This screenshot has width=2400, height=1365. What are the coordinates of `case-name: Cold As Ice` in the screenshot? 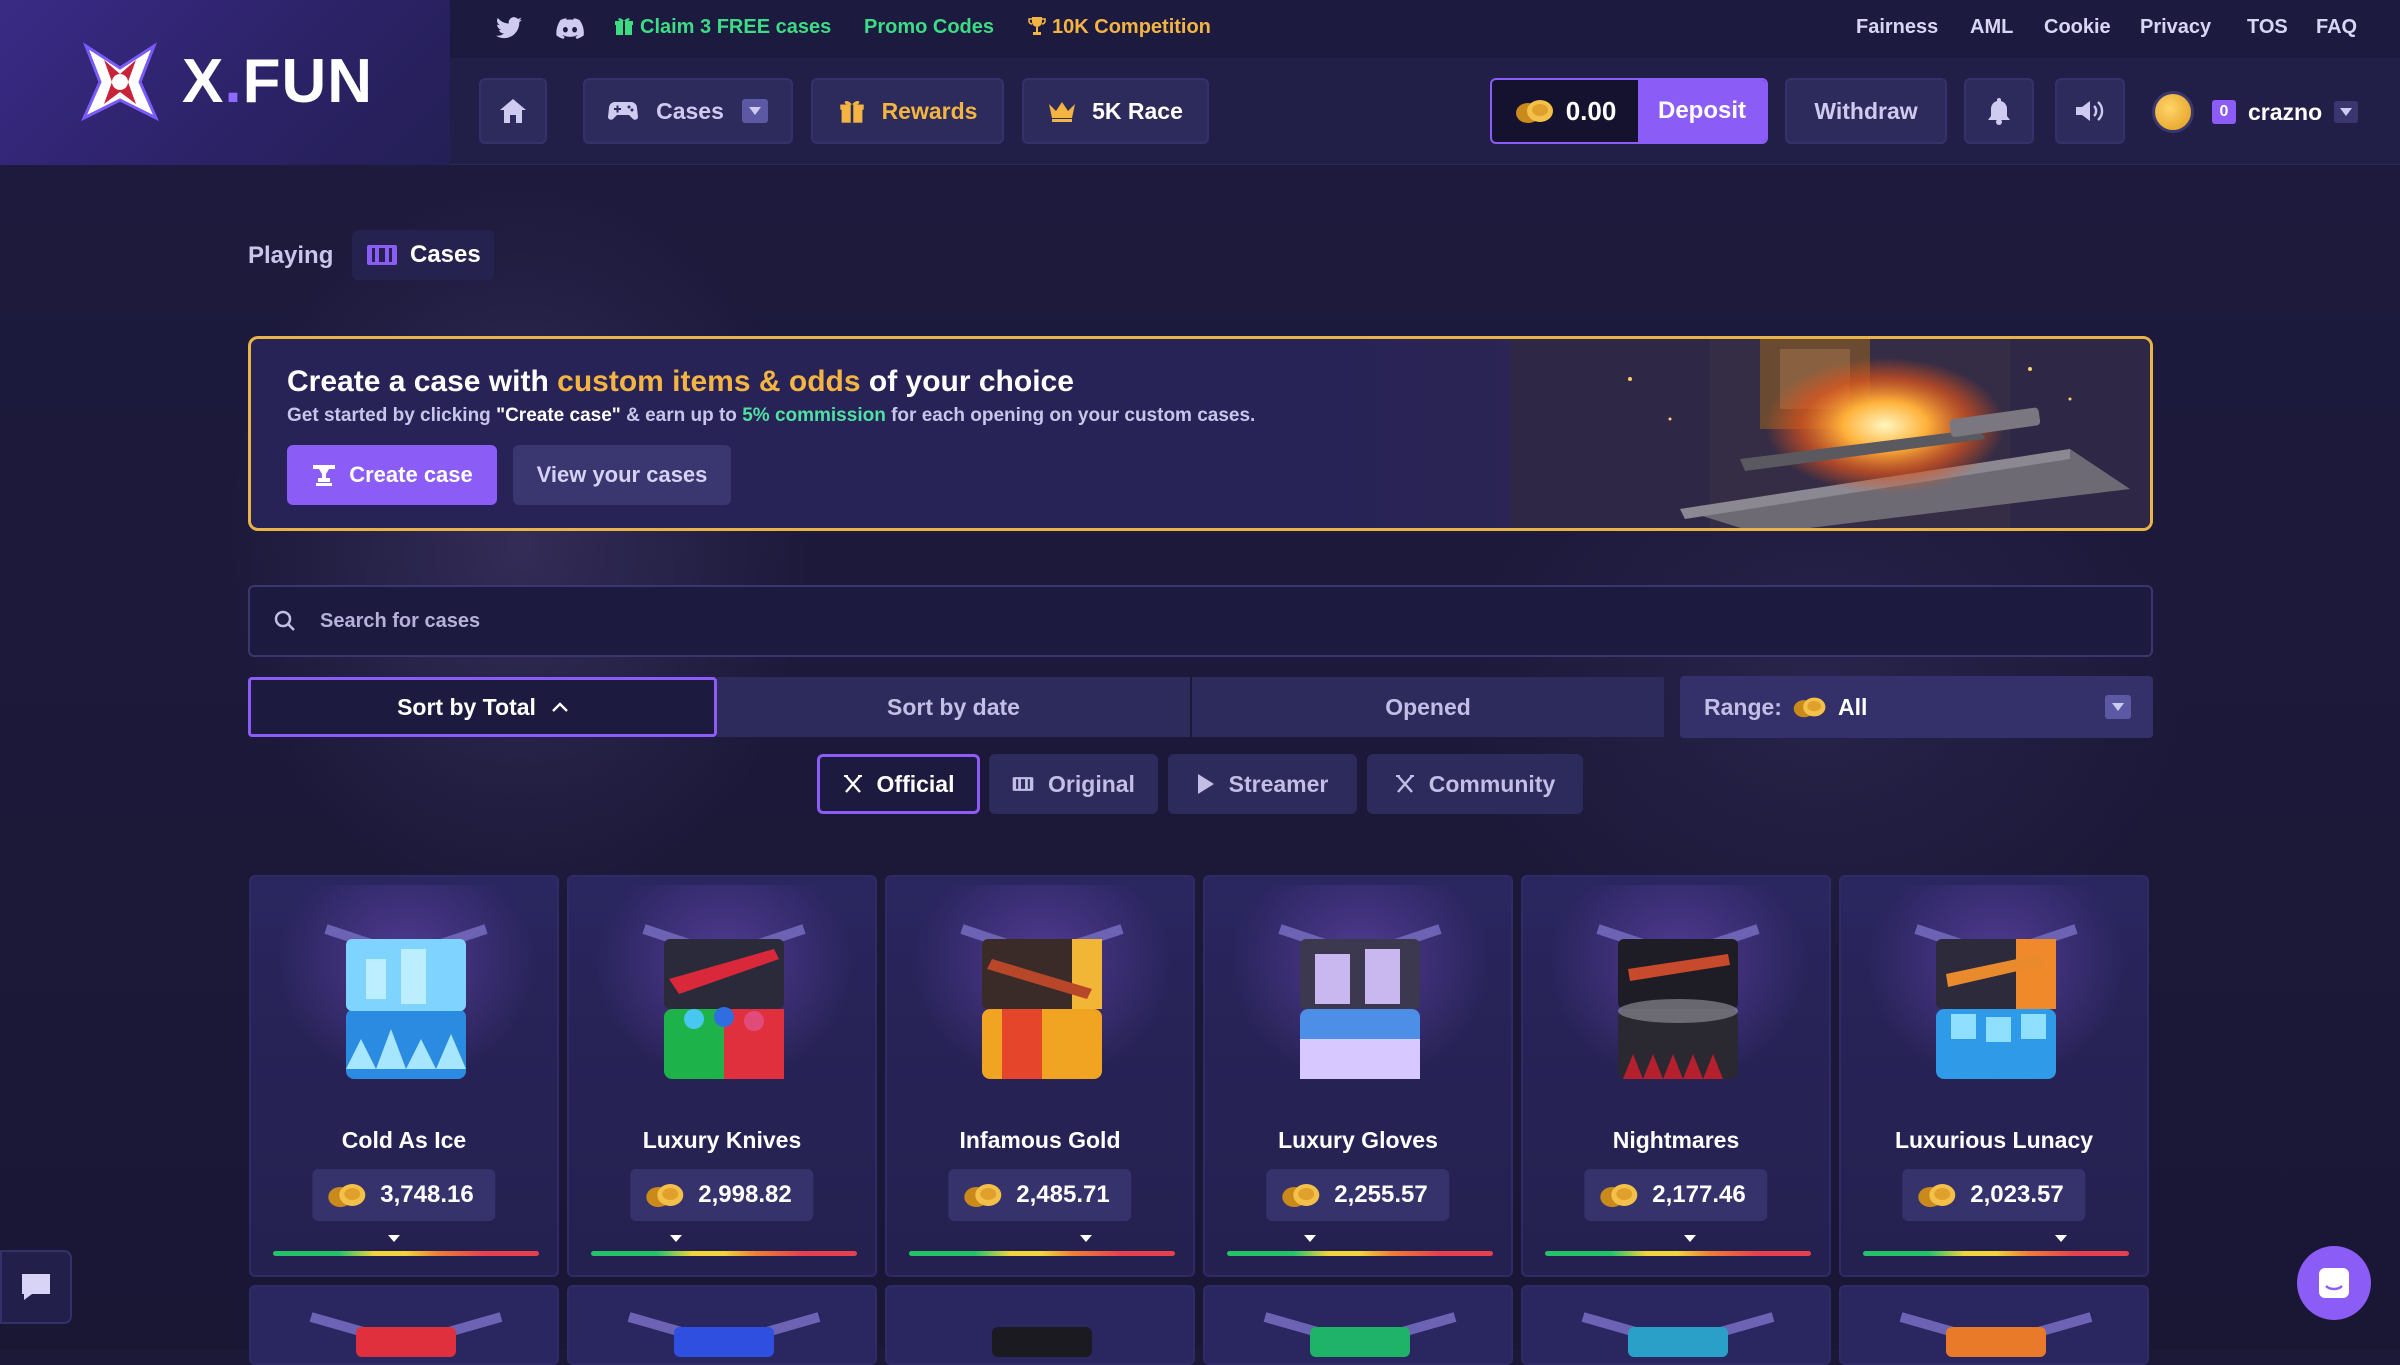 It's located at (404, 1140).